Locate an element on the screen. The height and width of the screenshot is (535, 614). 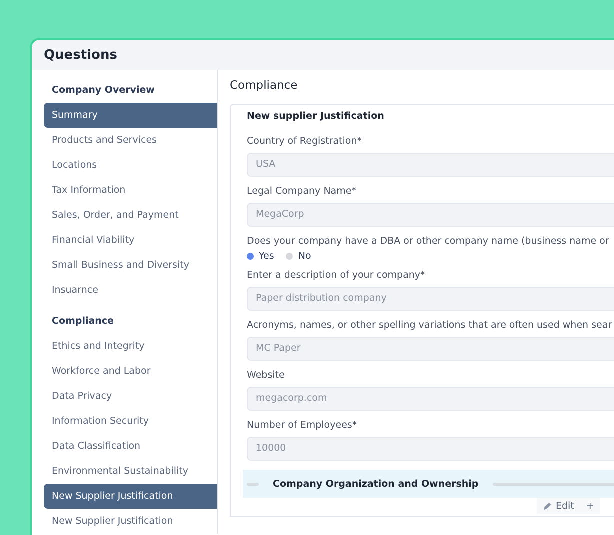
field-label: Enter a description of your company* is located at coordinates (336, 275).